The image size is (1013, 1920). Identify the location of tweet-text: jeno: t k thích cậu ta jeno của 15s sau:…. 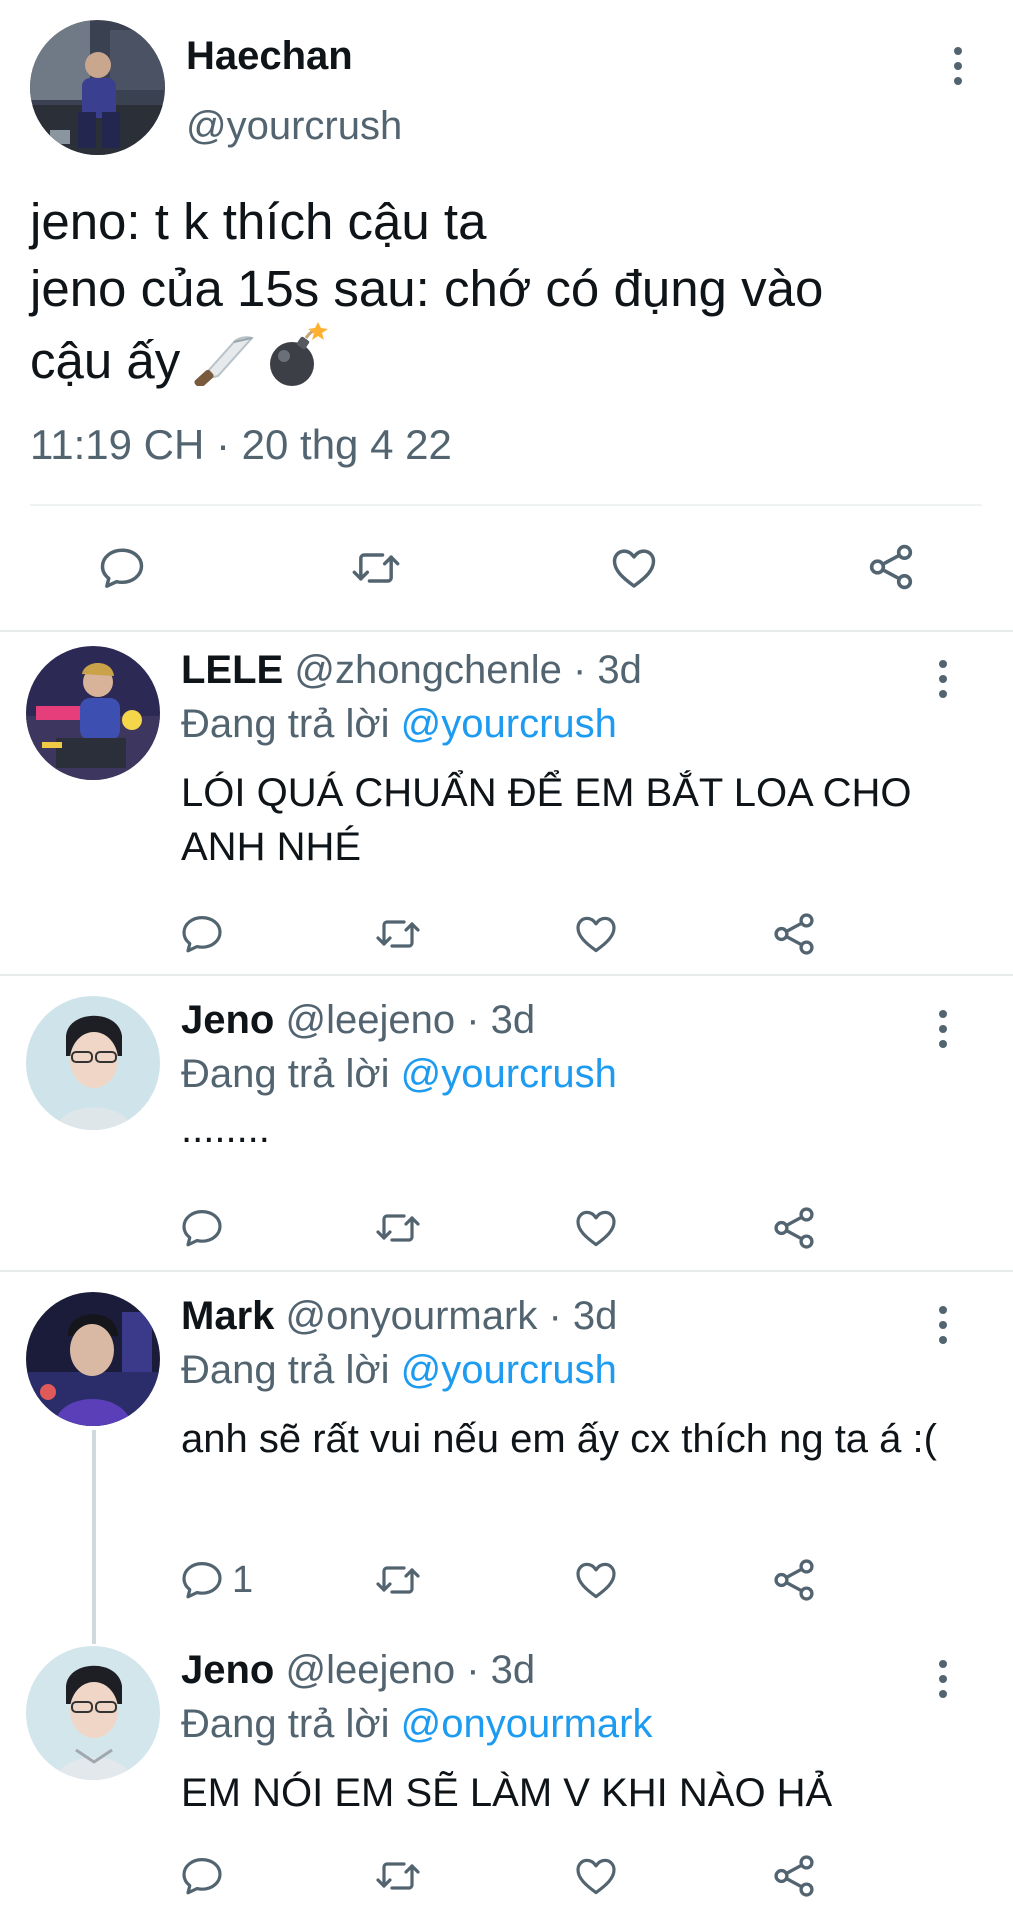
(510, 291).